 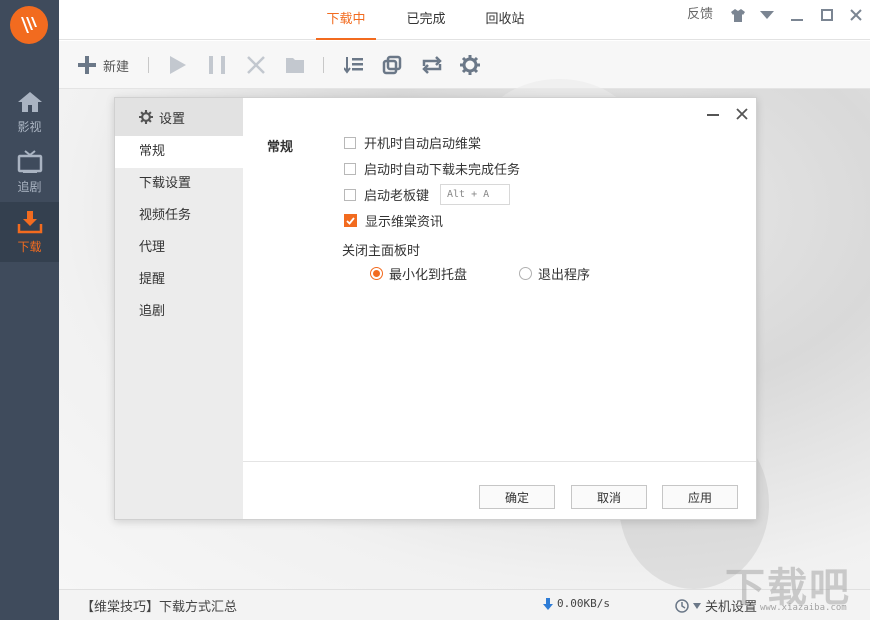 I want to click on play-icon, so click(x=178, y=65).